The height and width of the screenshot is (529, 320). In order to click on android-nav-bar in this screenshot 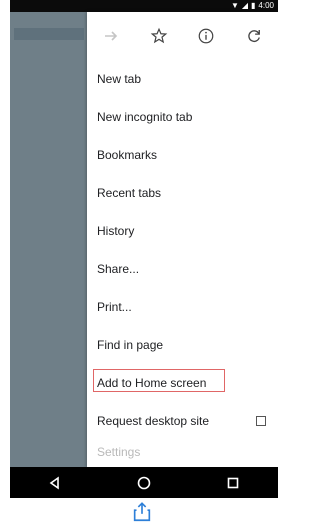, I will do `click(144, 482)`.